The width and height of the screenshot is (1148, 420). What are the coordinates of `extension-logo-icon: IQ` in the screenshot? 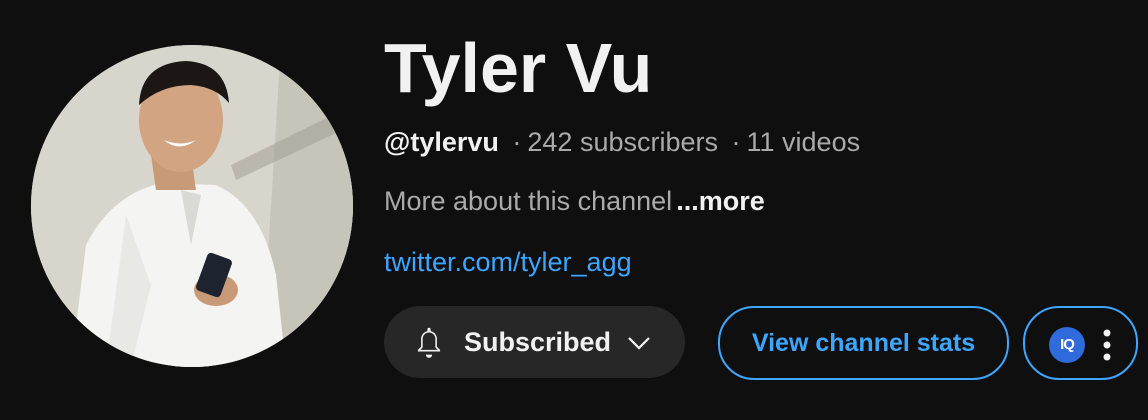 It's located at (1067, 345).